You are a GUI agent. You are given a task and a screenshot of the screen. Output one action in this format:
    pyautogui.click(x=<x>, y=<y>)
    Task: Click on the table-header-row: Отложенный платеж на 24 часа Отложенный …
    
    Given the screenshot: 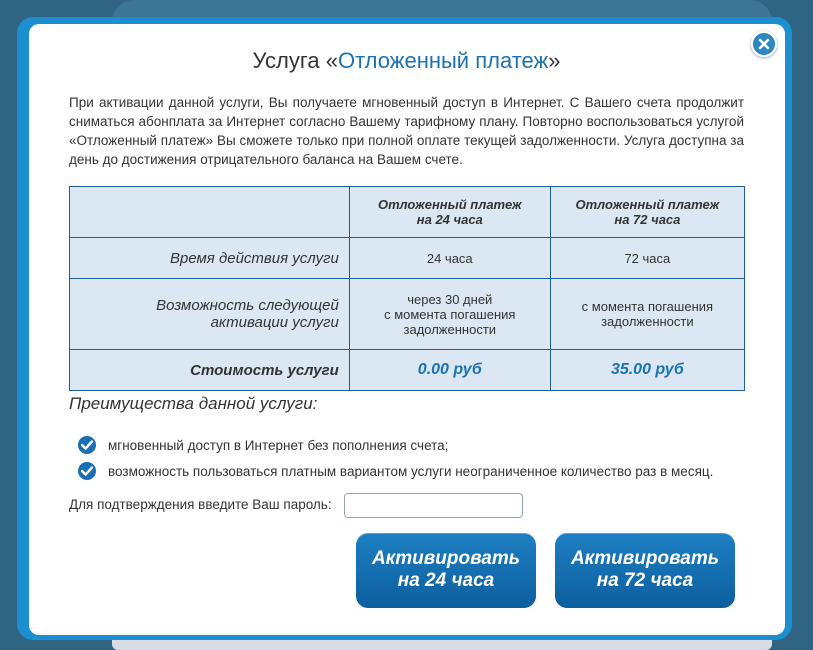 What is the action you would take?
    pyautogui.click(x=407, y=212)
    